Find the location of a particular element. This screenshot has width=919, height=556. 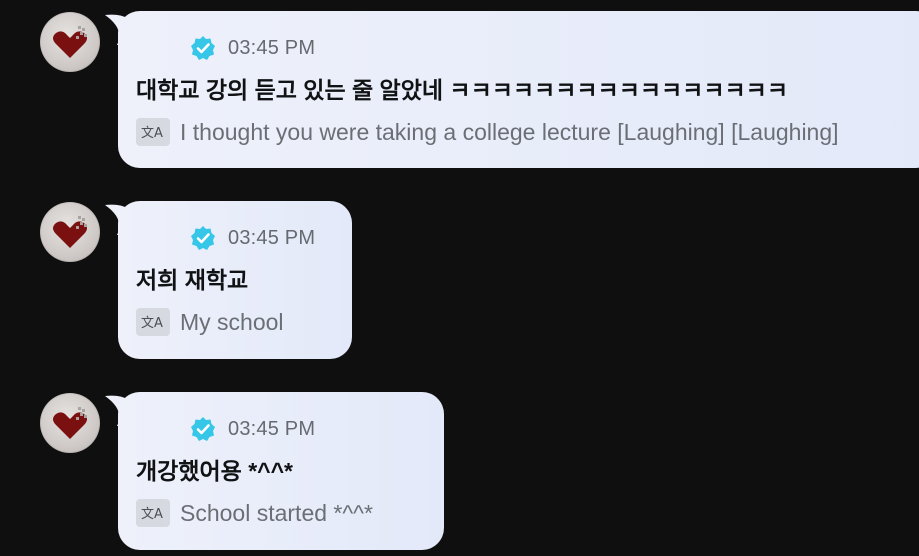

original-message-text: 저희 재학교 is located at coordinates (192, 280).